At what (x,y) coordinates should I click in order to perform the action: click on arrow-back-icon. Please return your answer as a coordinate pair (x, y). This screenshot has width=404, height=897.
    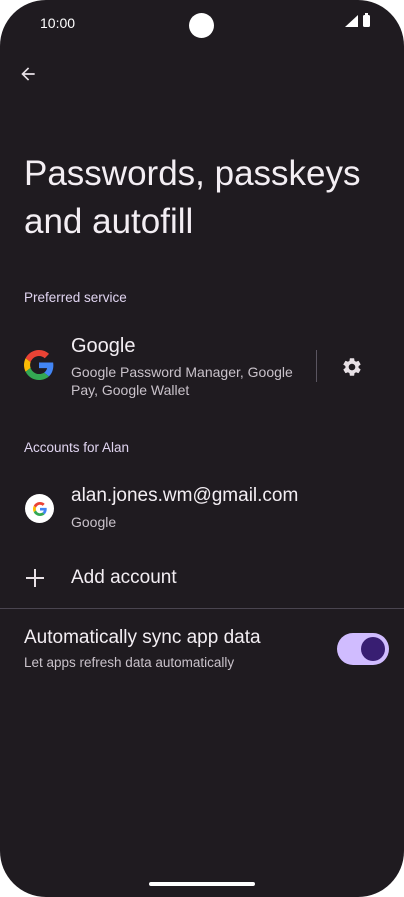
    Looking at the image, I should click on (28, 74).